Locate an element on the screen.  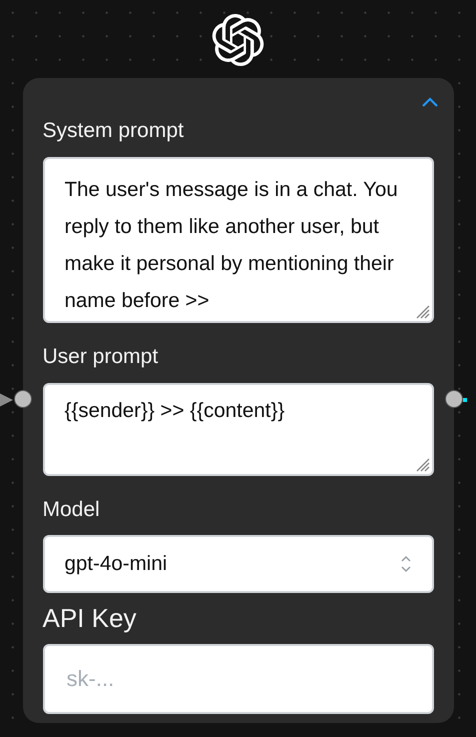
model-select: gpt-4o-mini is located at coordinates (238, 564).